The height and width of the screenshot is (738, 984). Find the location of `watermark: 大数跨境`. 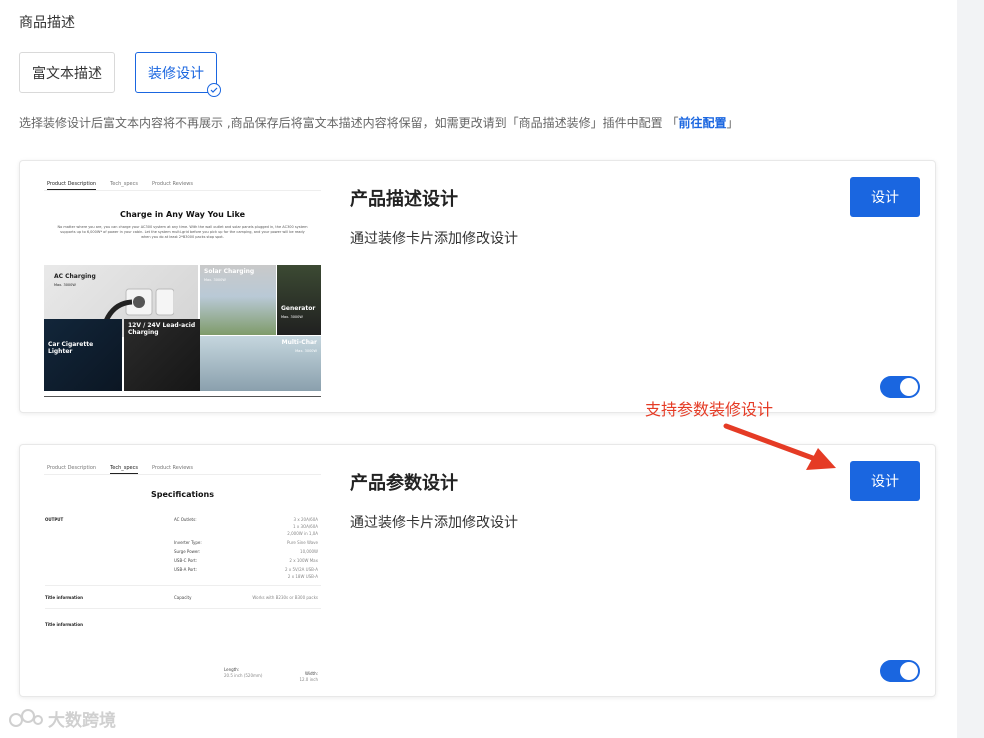

watermark: 大数跨境 is located at coordinates (62, 718).